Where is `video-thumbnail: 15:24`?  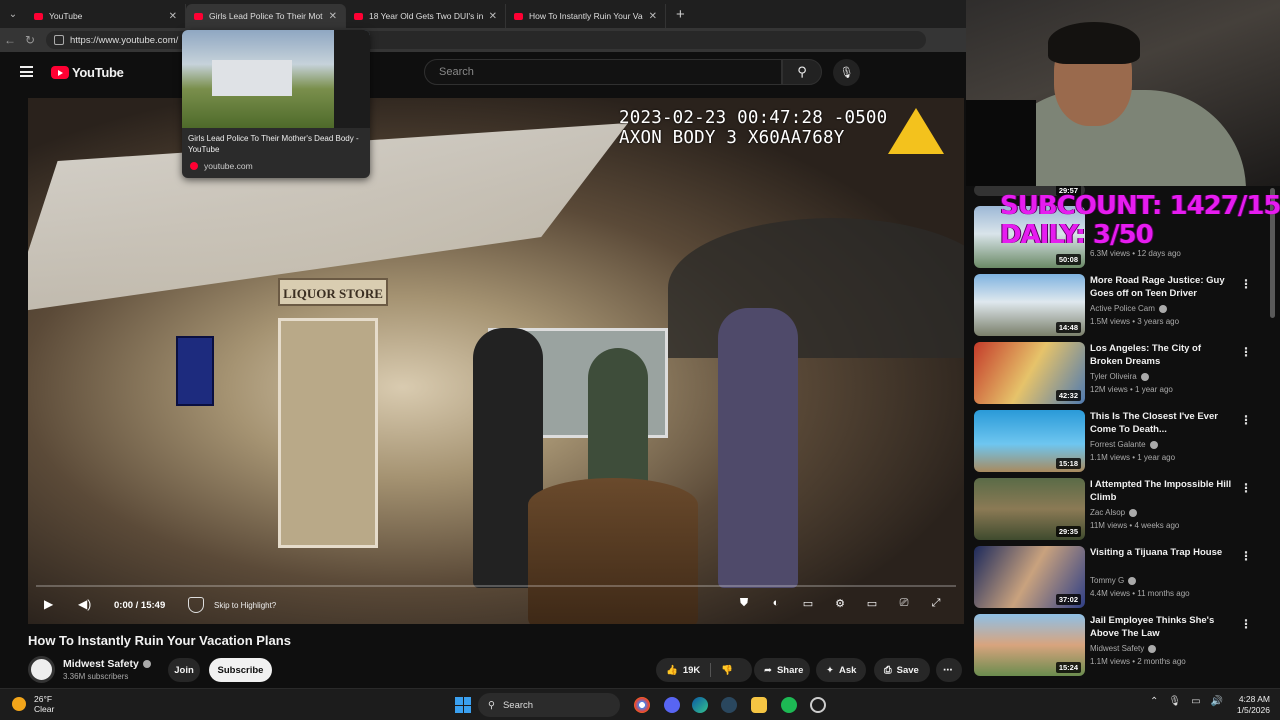
video-thumbnail: 15:24 is located at coordinates (1029, 645).